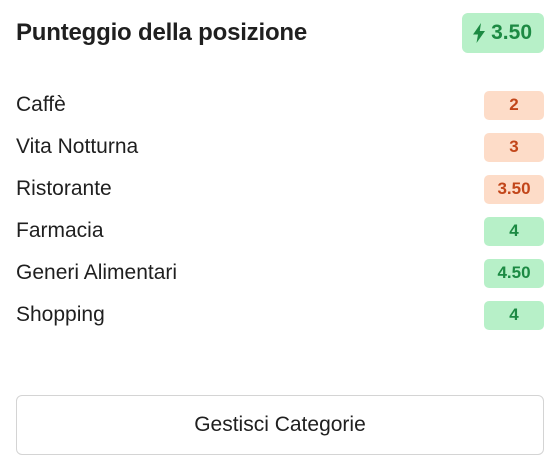  Describe the element at coordinates (280, 231) in the screenshot. I see `category-row-farmacia: Farmacia 4` at that location.